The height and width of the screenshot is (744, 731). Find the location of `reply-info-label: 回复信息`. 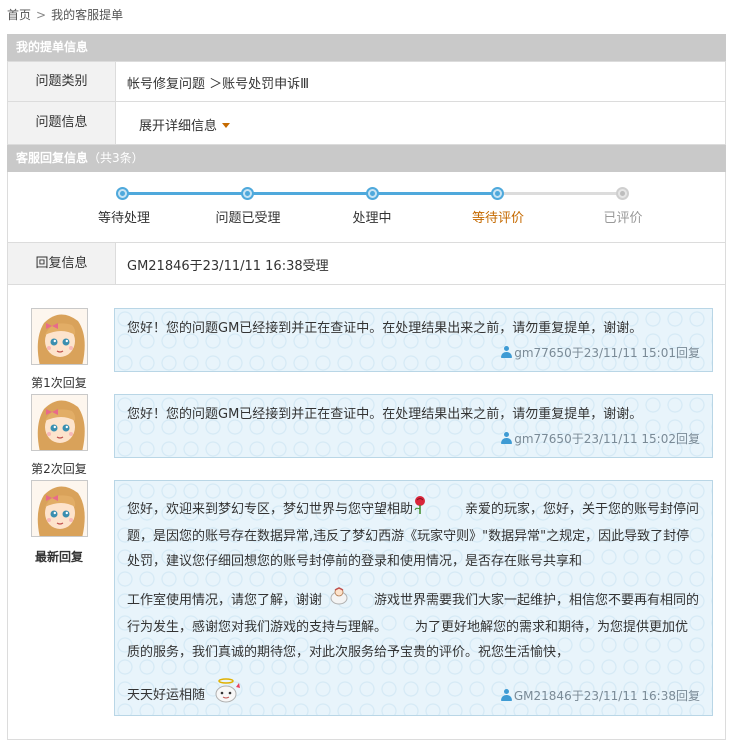

reply-info-label: 回复信息 is located at coordinates (62, 263).